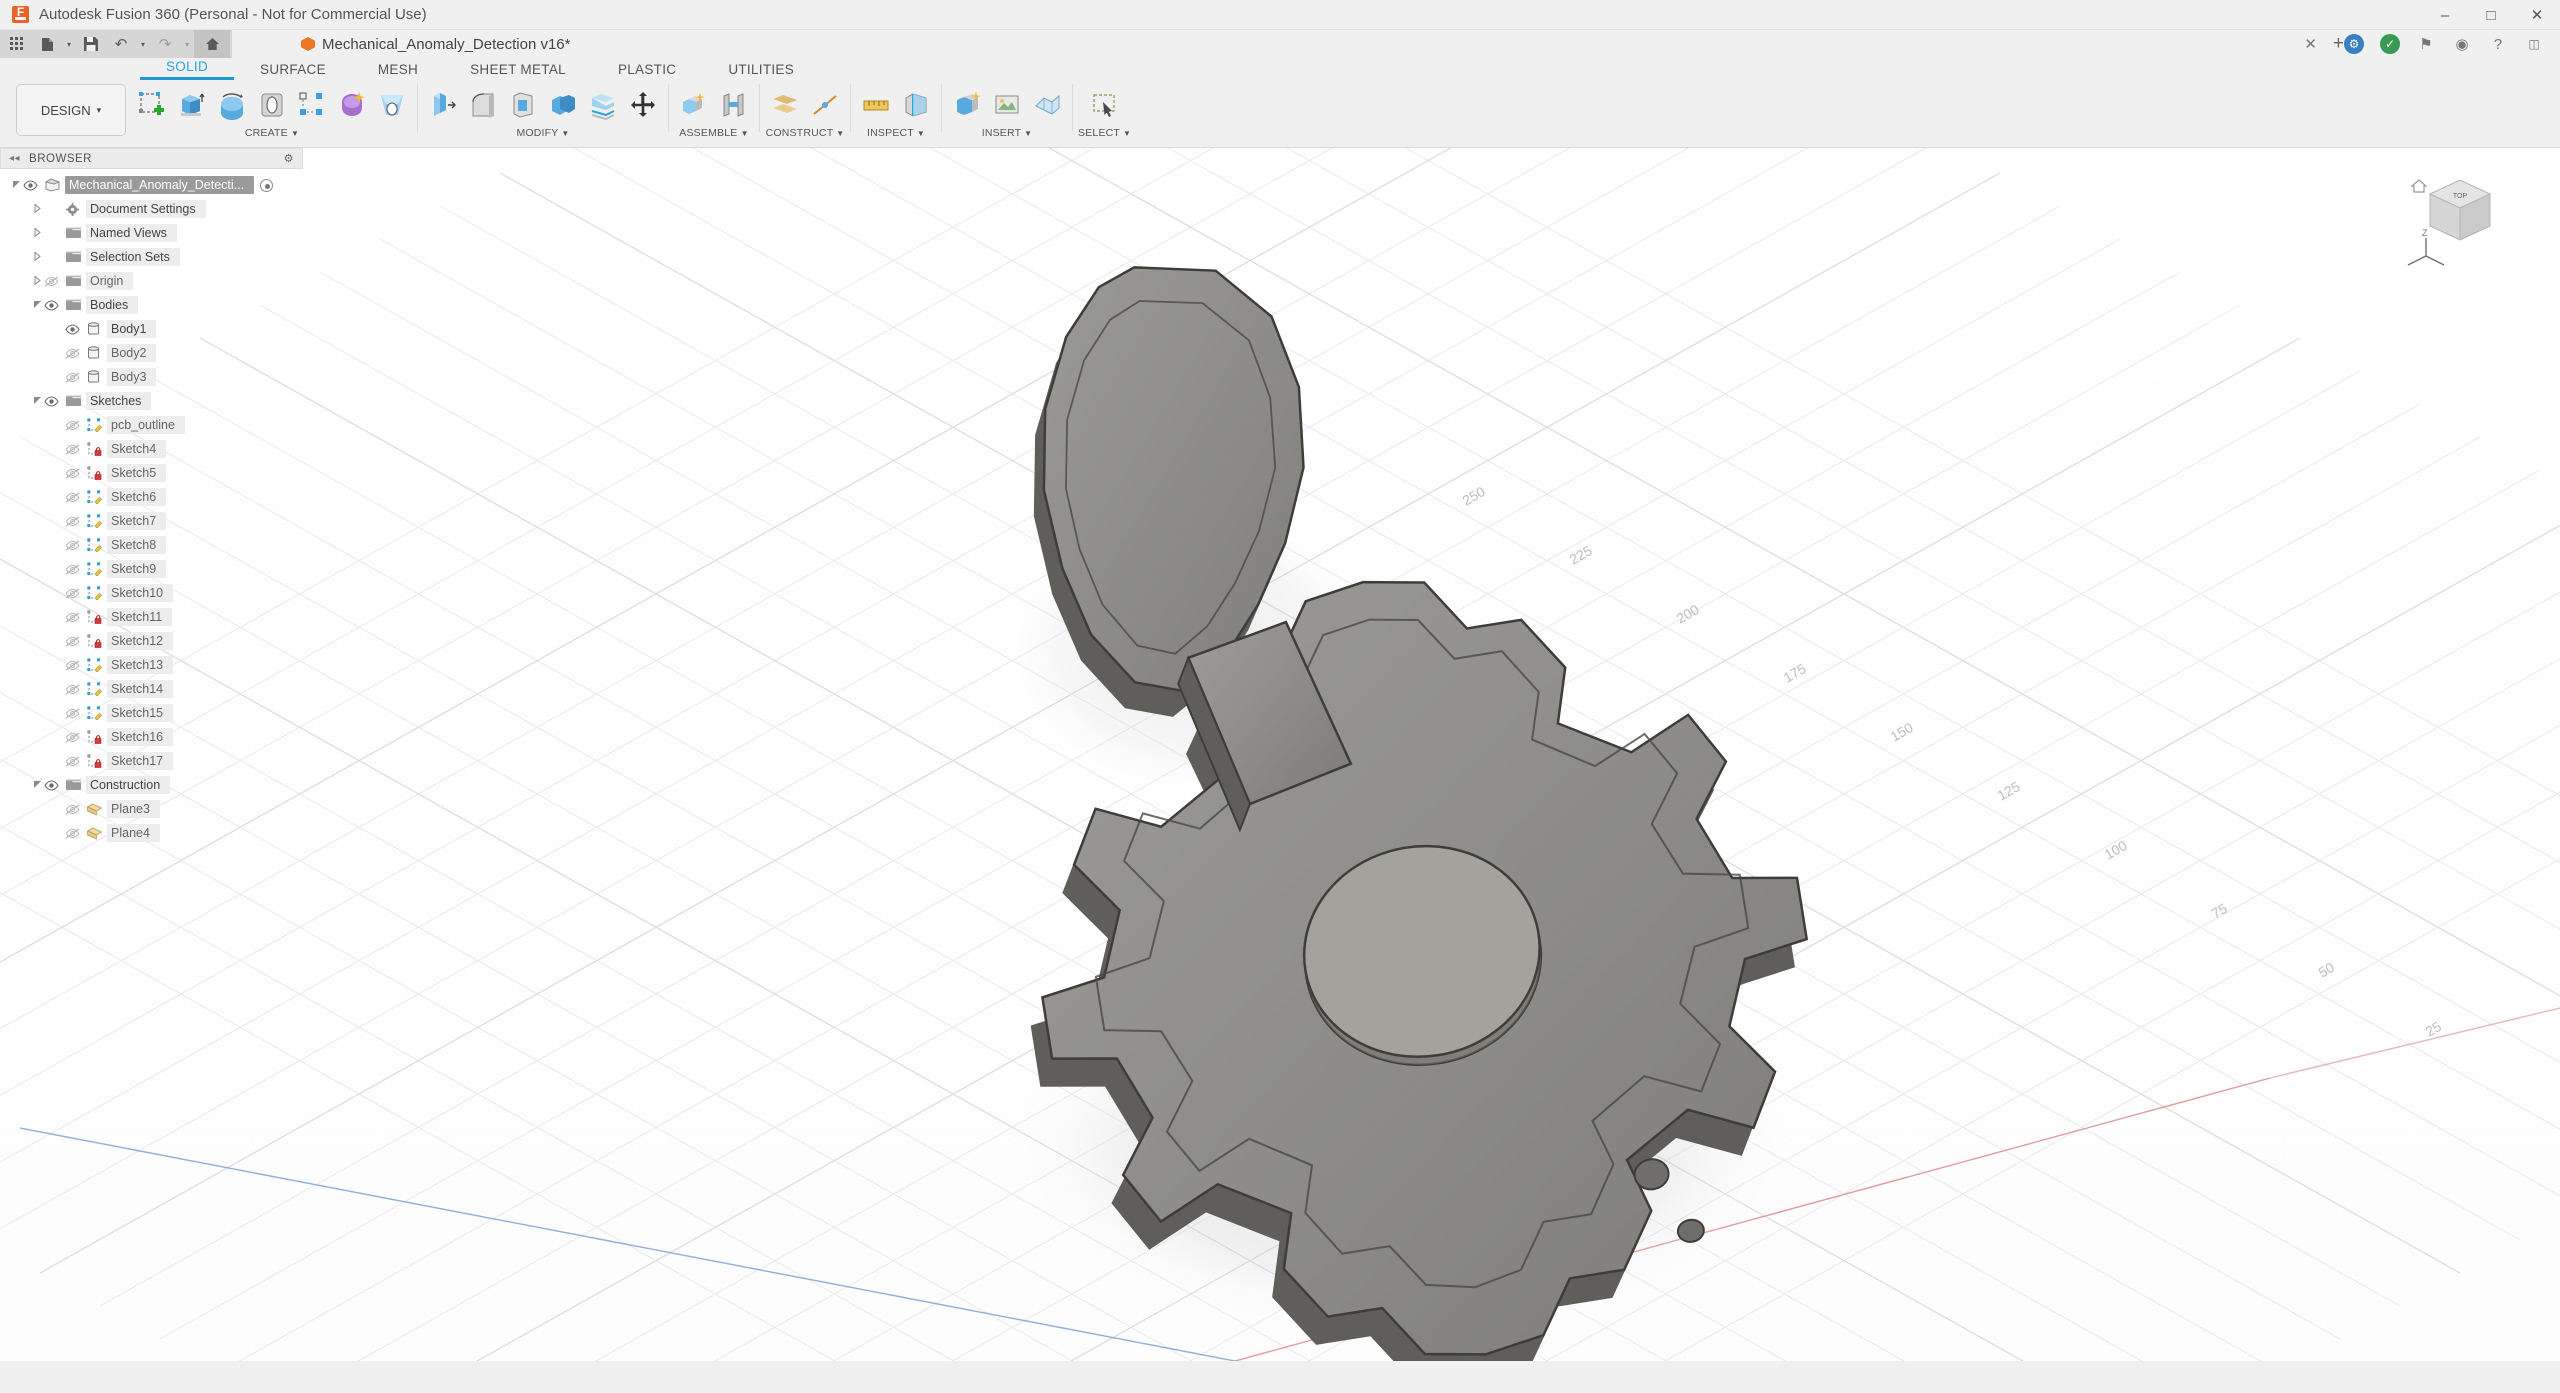 The image size is (2560, 1393). What do you see at coordinates (2445, 15) in the screenshot?
I see `minimize-button: –` at bounding box center [2445, 15].